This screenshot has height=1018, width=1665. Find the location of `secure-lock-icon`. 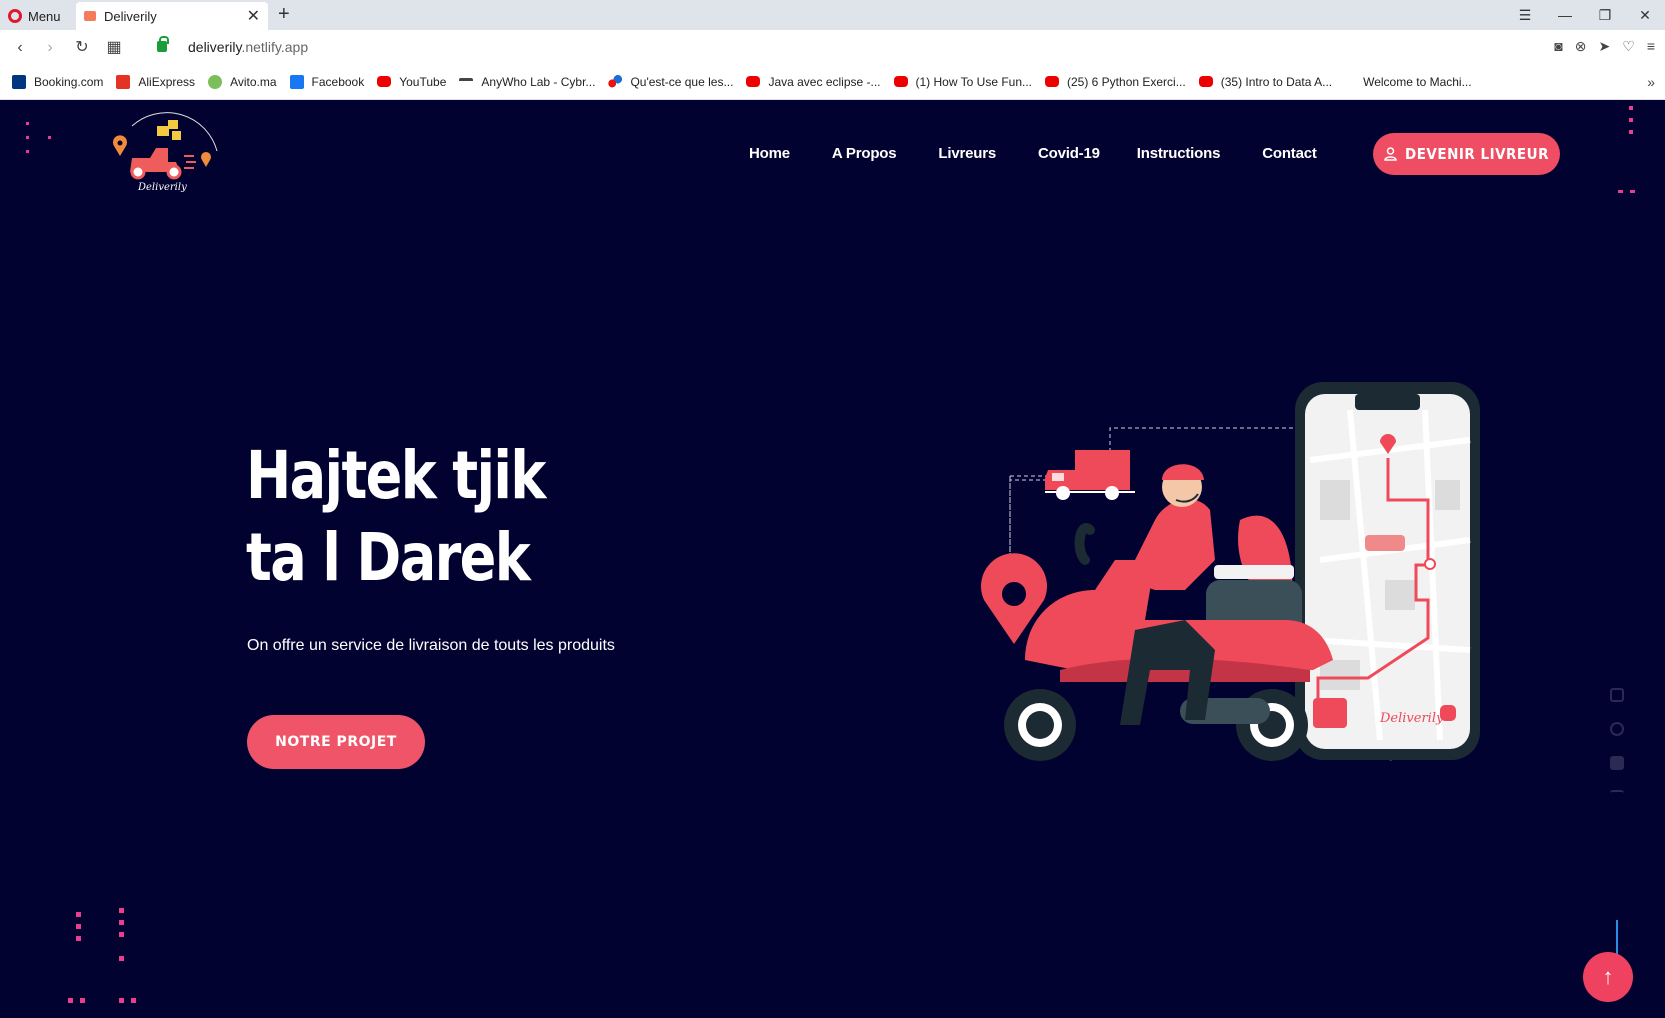

secure-lock-icon is located at coordinates (163, 44).